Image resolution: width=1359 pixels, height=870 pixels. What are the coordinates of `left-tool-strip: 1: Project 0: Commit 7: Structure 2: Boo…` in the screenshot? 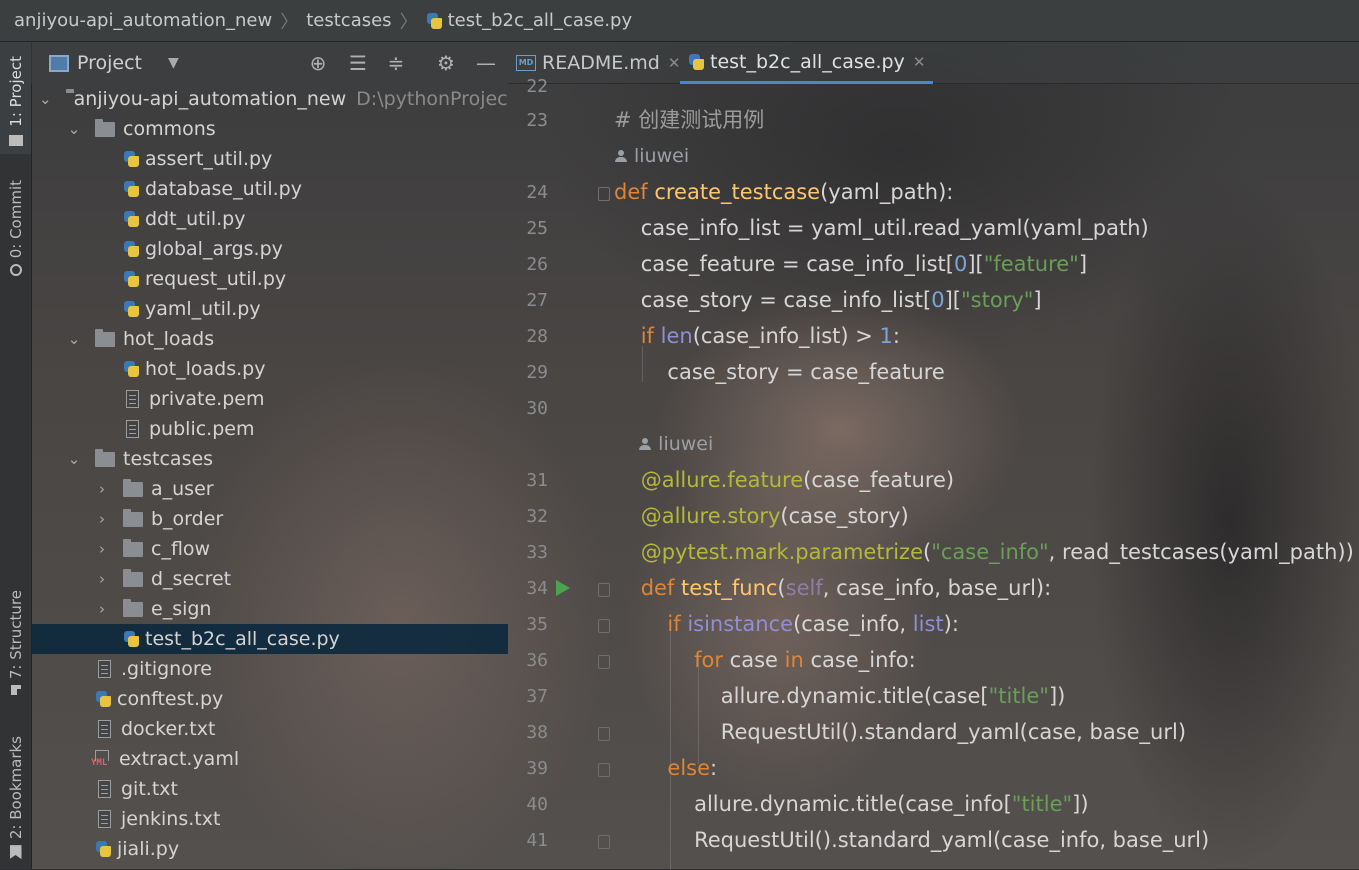 It's located at (16, 455).